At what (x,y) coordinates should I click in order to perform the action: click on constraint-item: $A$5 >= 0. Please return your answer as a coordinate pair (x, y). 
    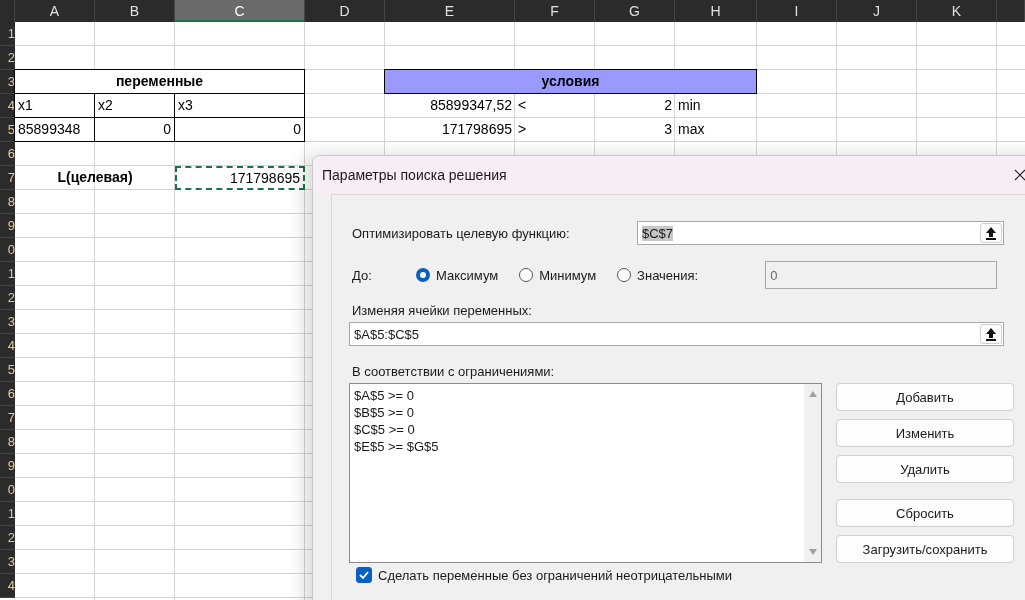
    Looking at the image, I should click on (396, 395).